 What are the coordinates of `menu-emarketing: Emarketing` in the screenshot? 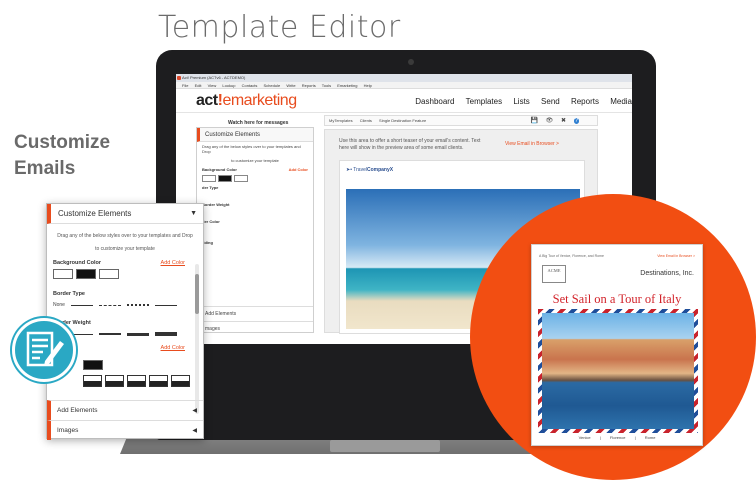 It's located at (347, 85).